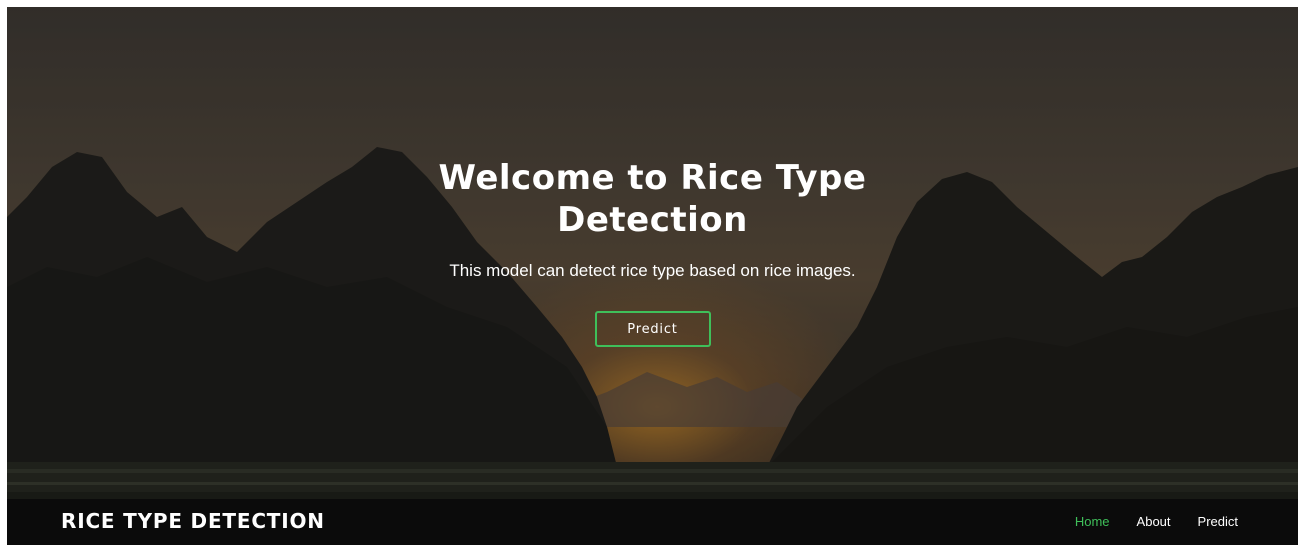 The image size is (1300, 548). I want to click on nav-links: Home About Predict, so click(1156, 521).